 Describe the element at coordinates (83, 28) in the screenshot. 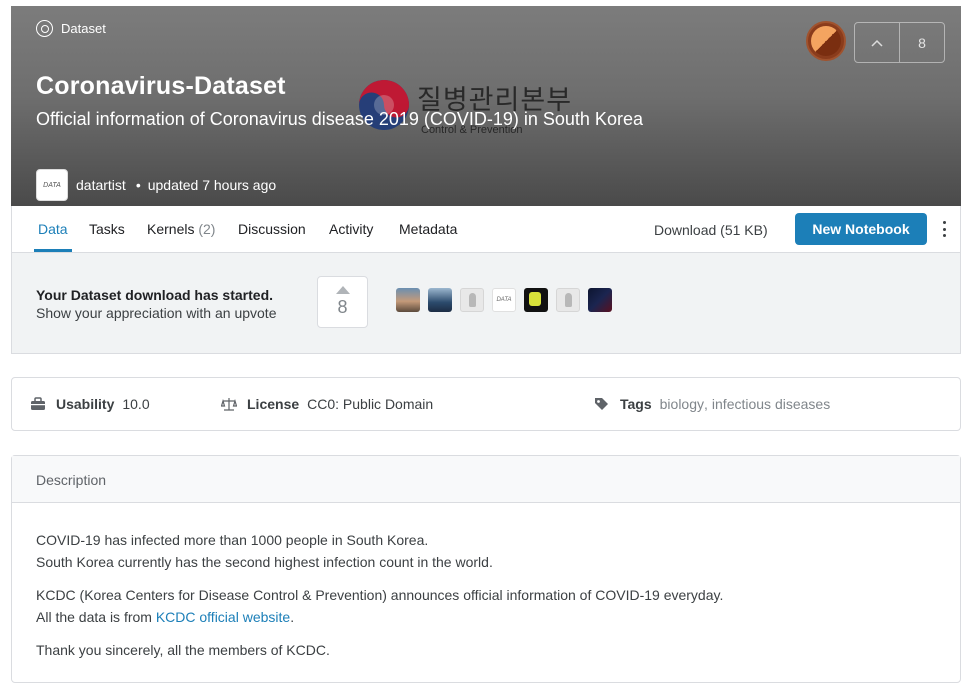

I see `dataset-type-label: Dataset` at that location.